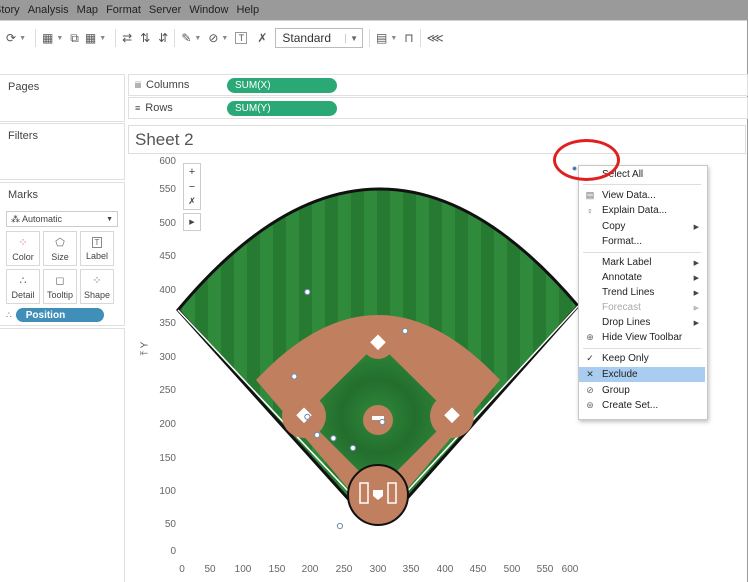  I want to click on position-pill: Position, so click(59, 315).